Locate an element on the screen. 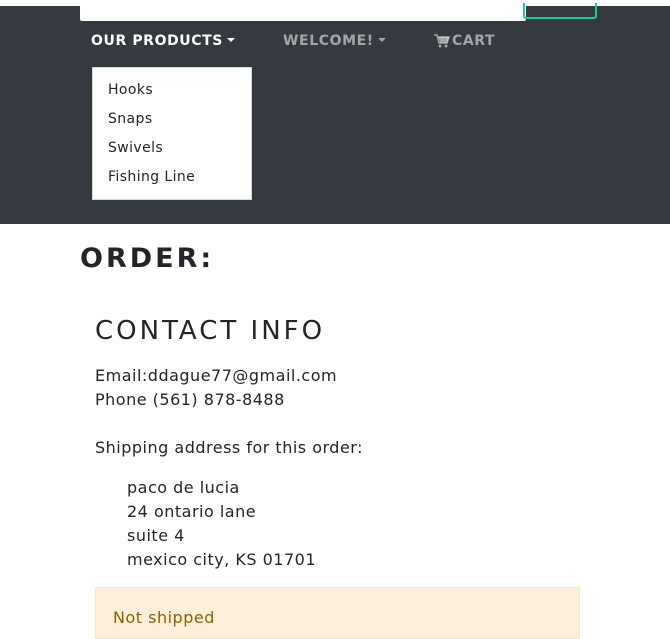 The image size is (670, 639). contact-email: Email:ddague77@gmail.com is located at coordinates (216, 375).